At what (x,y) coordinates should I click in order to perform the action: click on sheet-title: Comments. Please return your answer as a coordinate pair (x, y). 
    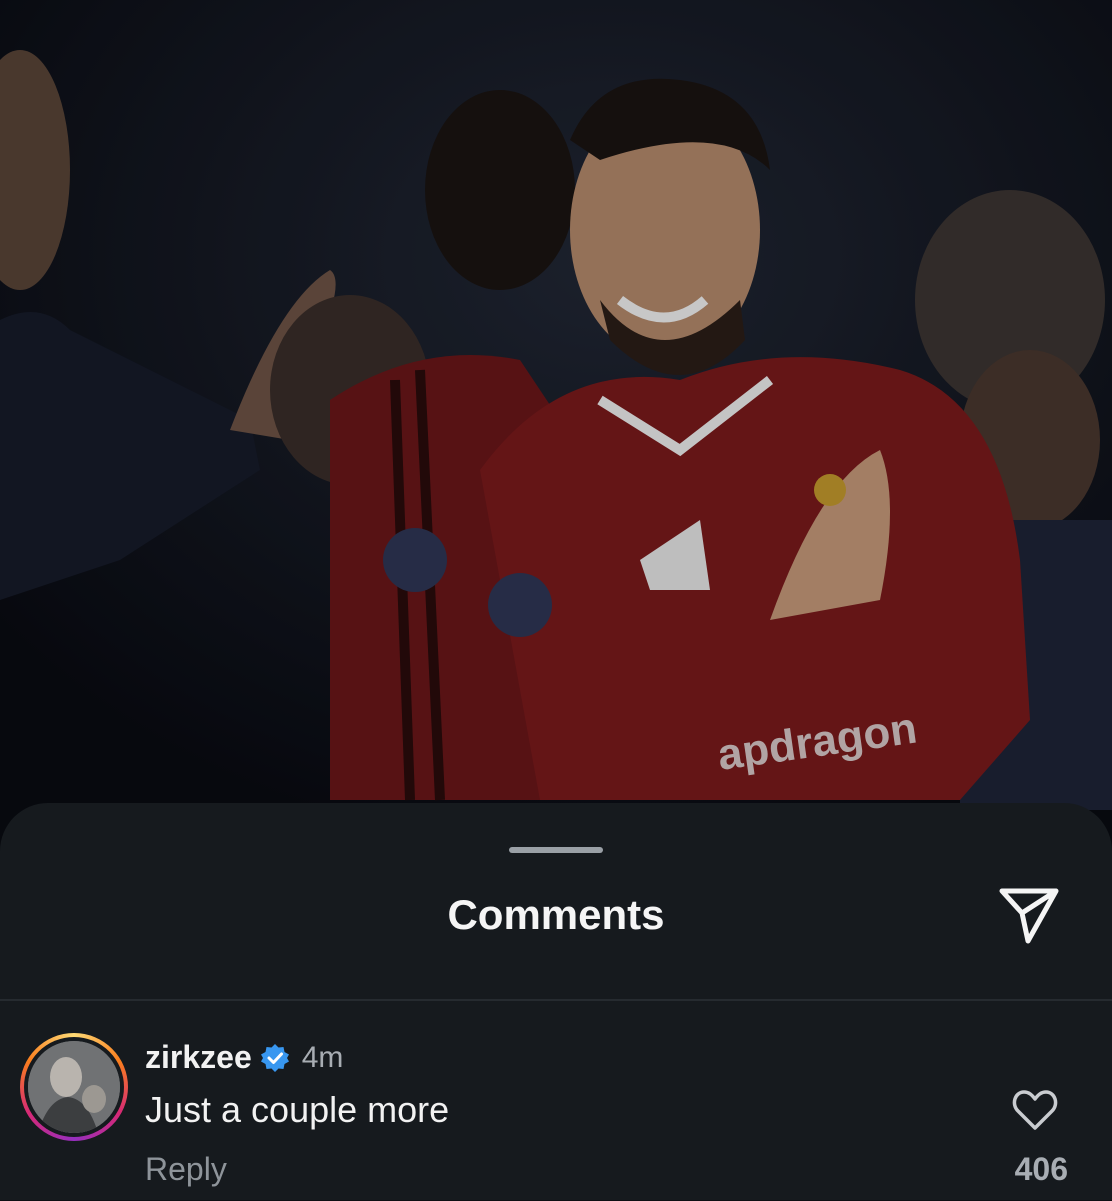
    Looking at the image, I should click on (556, 914).